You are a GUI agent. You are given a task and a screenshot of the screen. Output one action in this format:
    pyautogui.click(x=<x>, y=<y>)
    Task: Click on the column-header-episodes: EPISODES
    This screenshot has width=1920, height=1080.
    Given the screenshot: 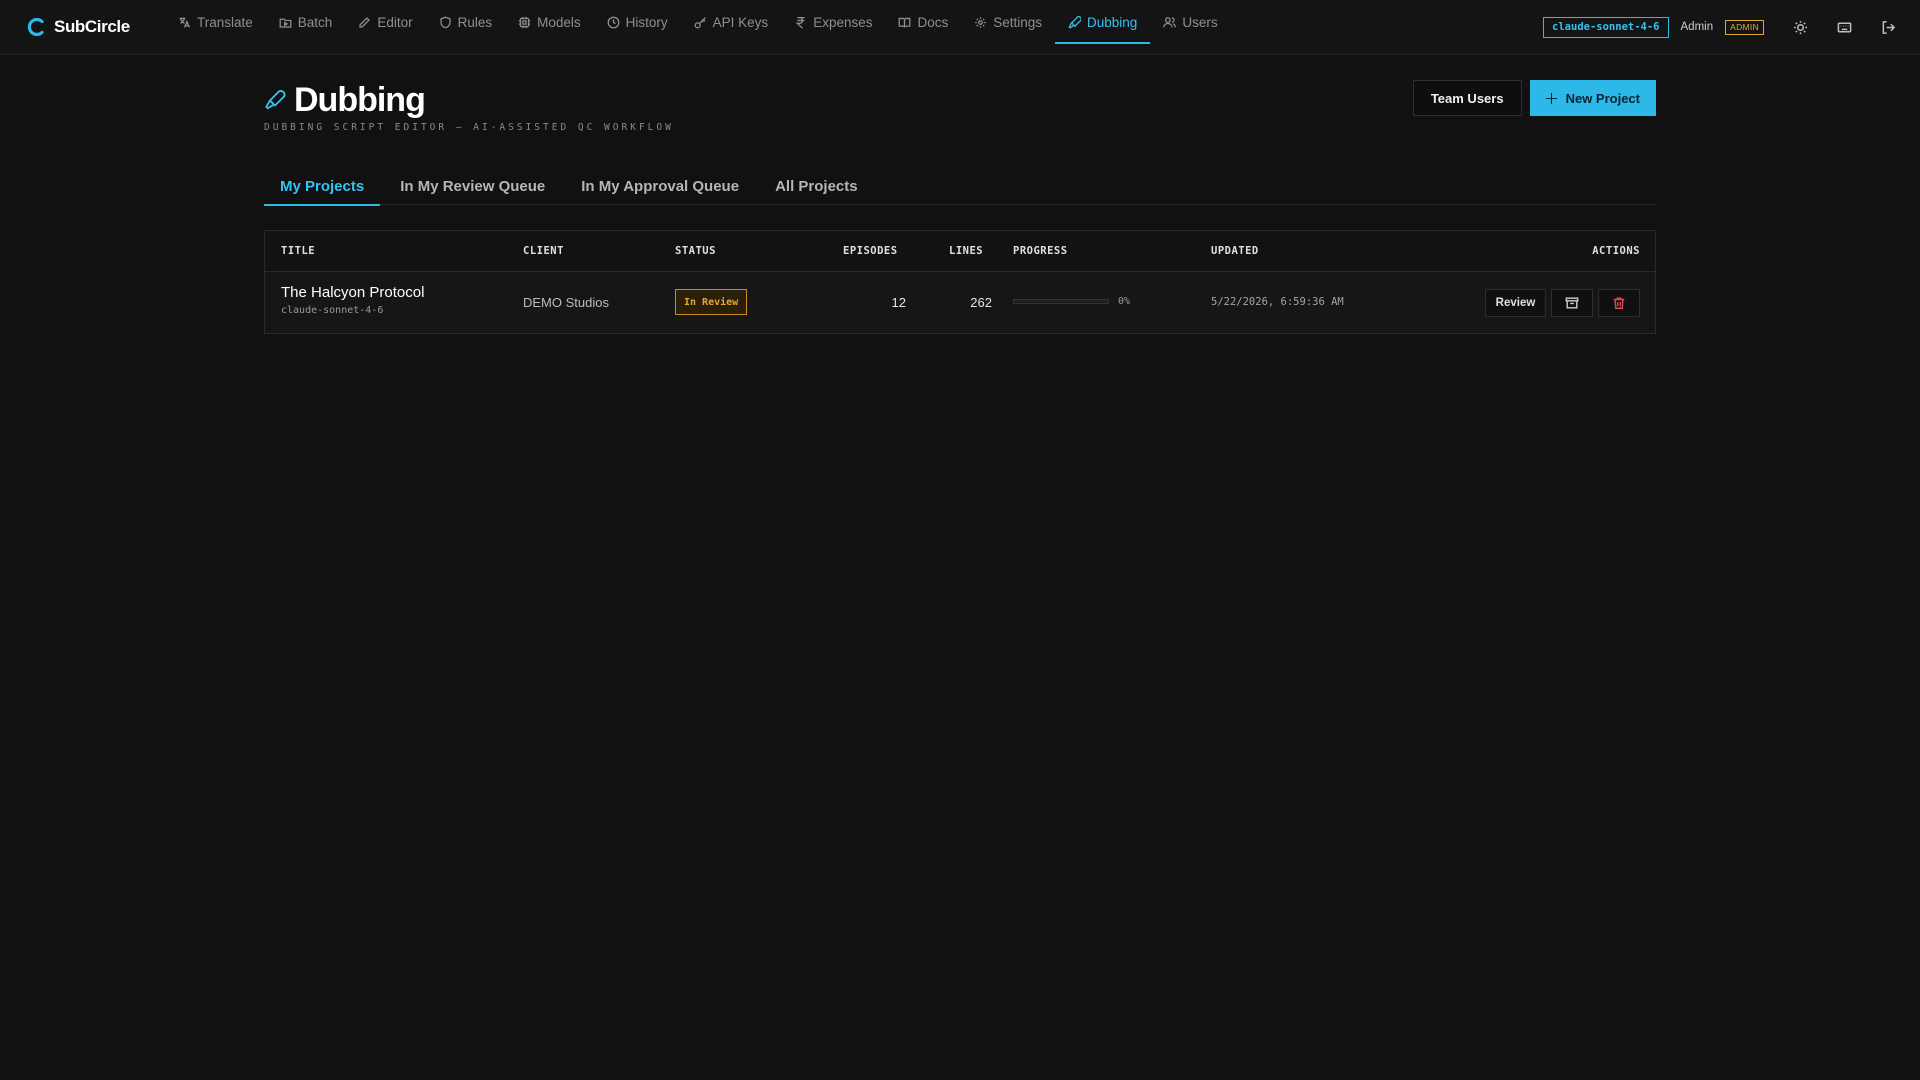 What is the action you would take?
    pyautogui.click(x=870, y=251)
    